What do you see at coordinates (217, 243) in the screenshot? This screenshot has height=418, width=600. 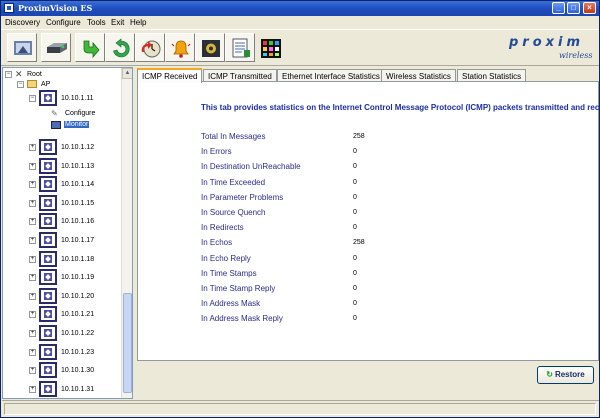 I see `stat-label: In Echos` at bounding box center [217, 243].